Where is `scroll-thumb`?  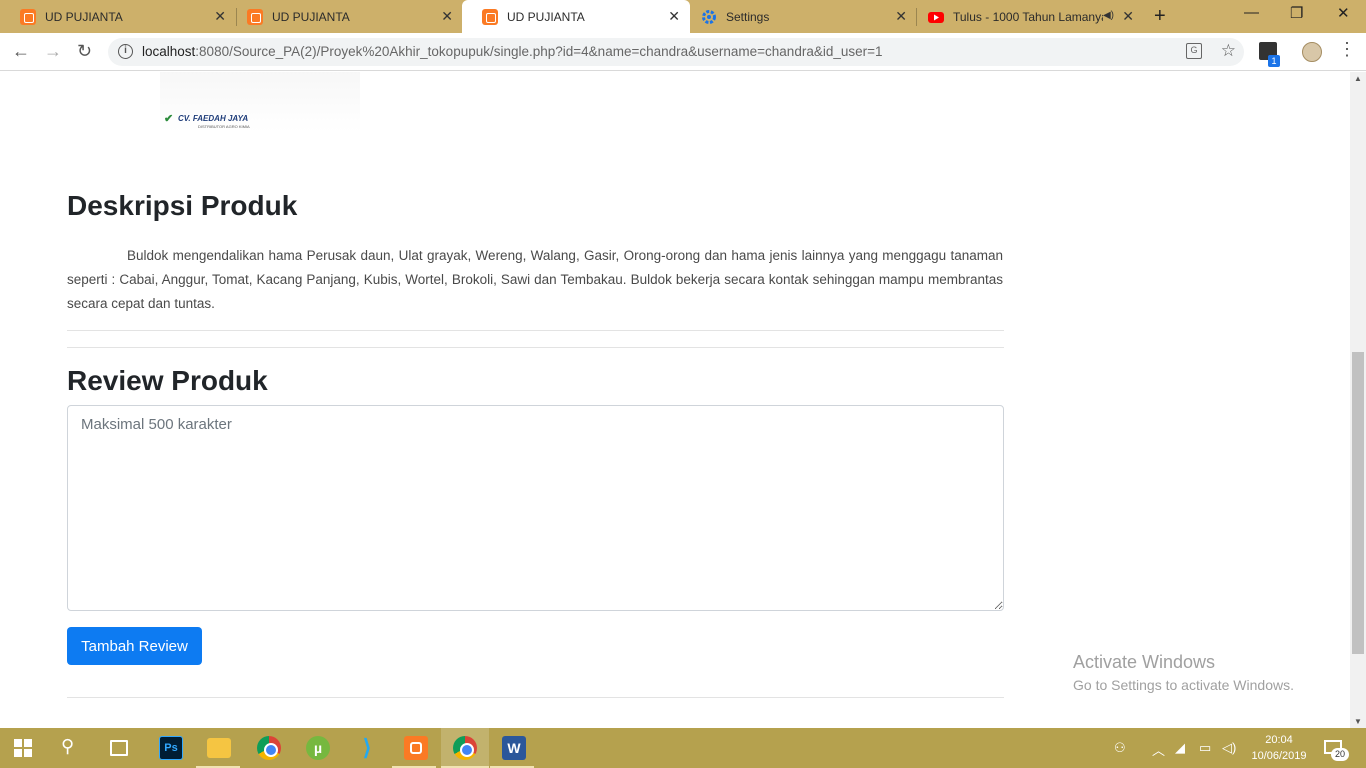 scroll-thumb is located at coordinates (1358, 503).